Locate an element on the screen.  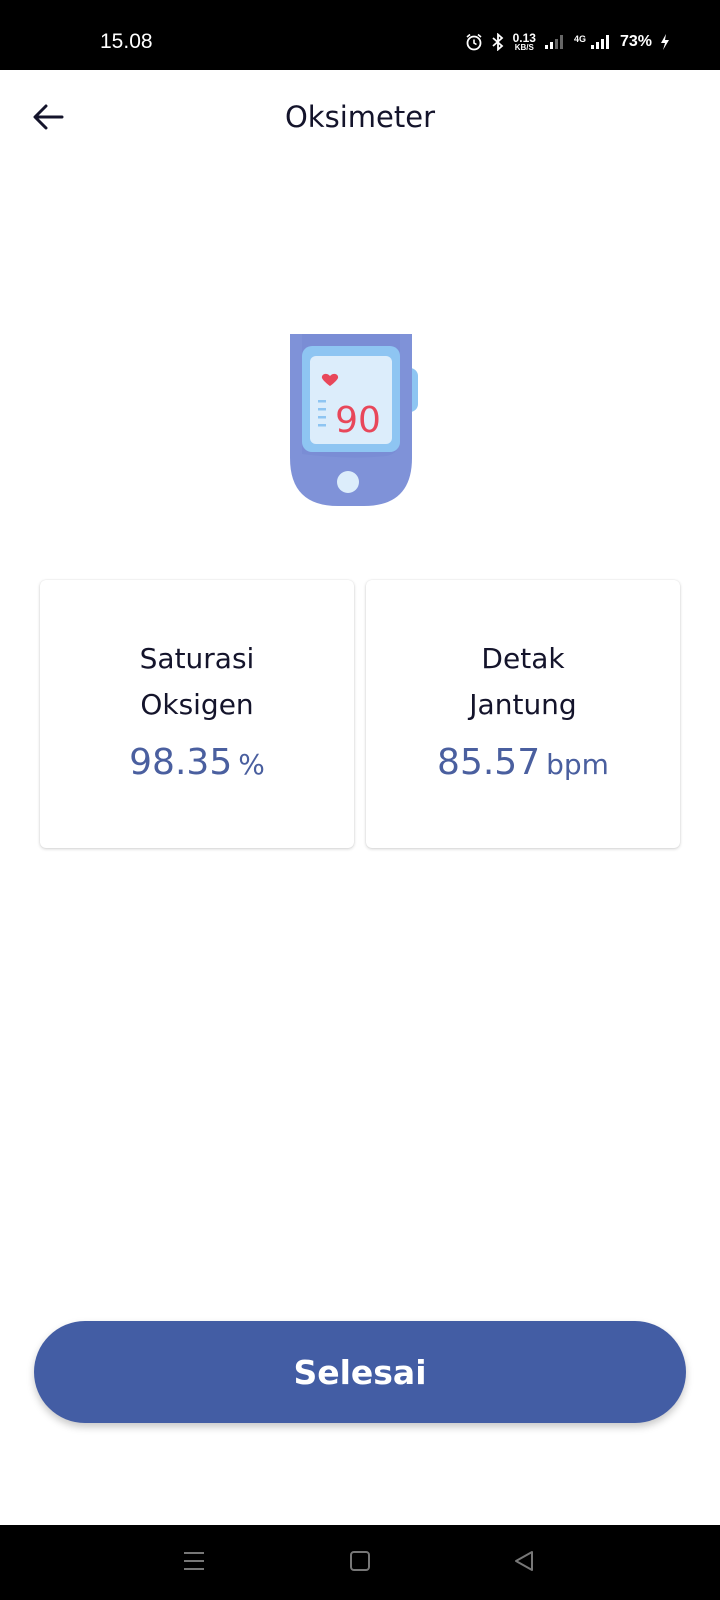
alarm-icon is located at coordinates (474, 42).